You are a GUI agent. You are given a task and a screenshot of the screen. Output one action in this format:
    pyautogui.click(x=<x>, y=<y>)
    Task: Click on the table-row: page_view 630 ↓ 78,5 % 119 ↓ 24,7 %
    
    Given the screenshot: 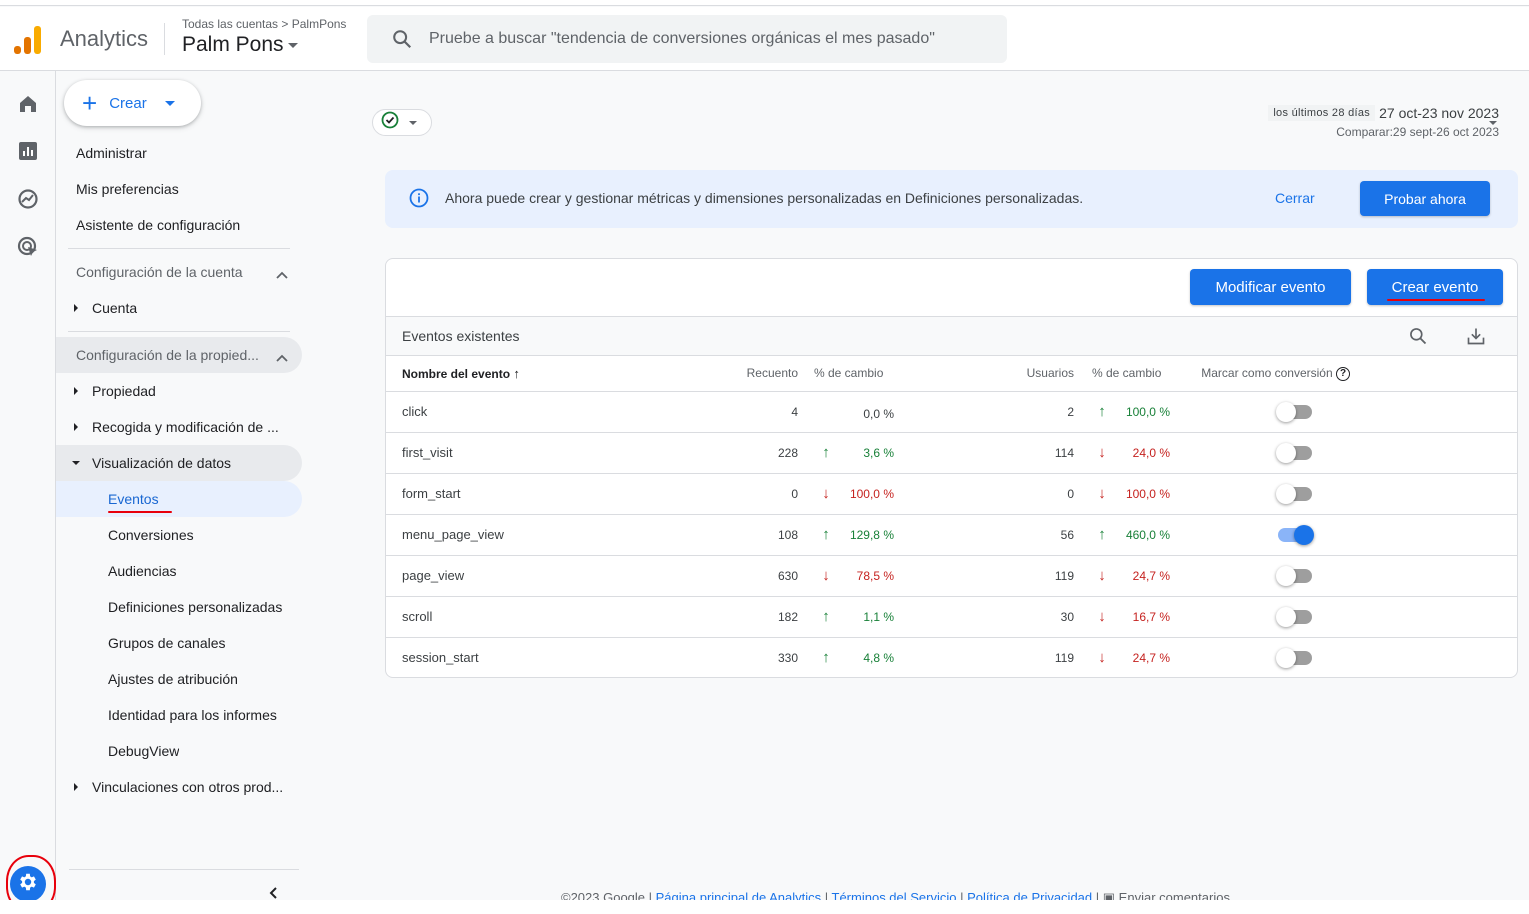 What is the action you would take?
    pyautogui.click(x=951, y=576)
    